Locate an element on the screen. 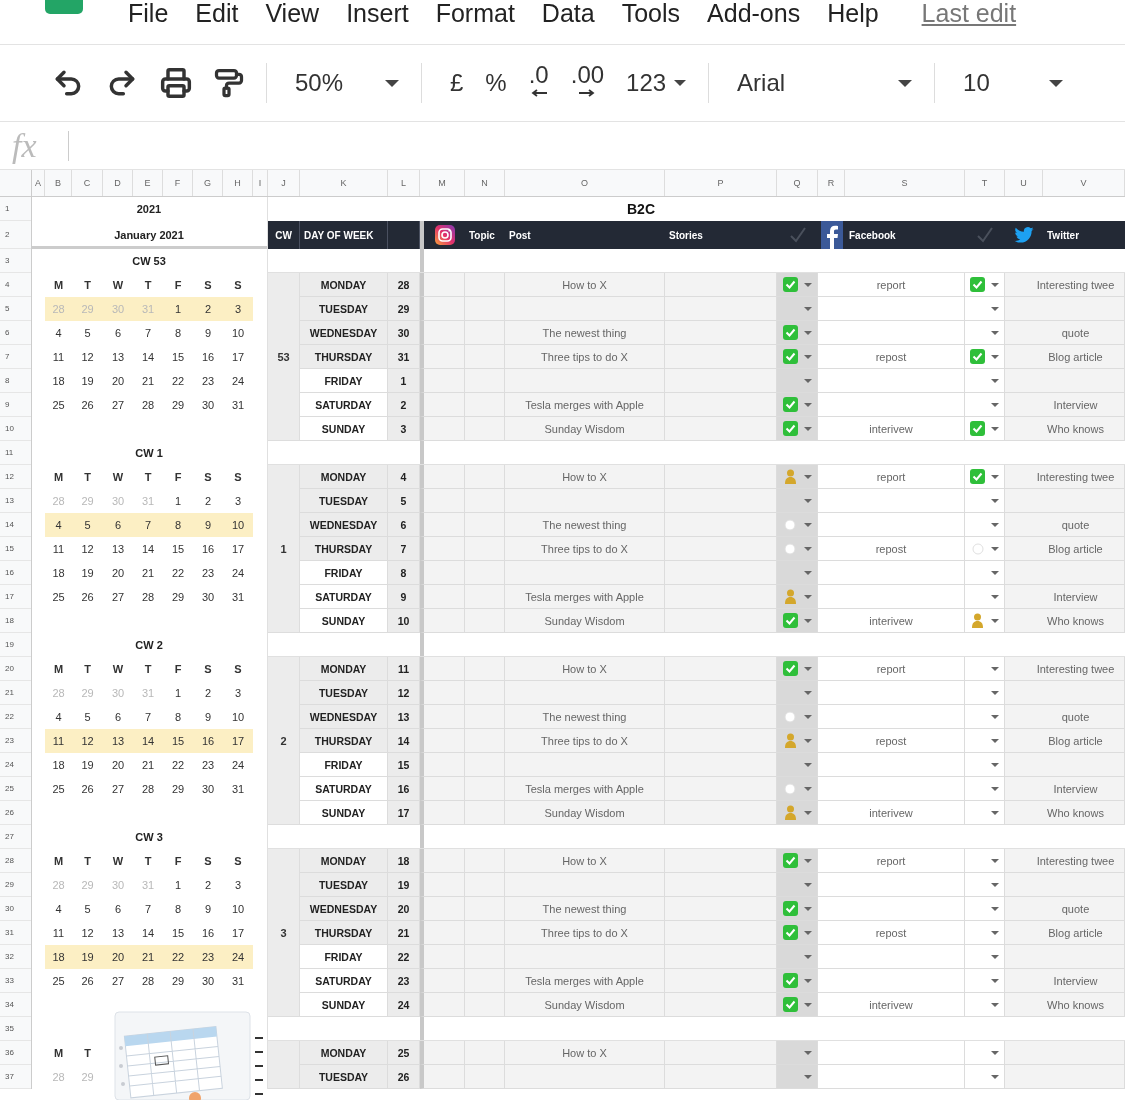 The width and height of the screenshot is (1125, 1100). column-header: U is located at coordinates (1024, 183).